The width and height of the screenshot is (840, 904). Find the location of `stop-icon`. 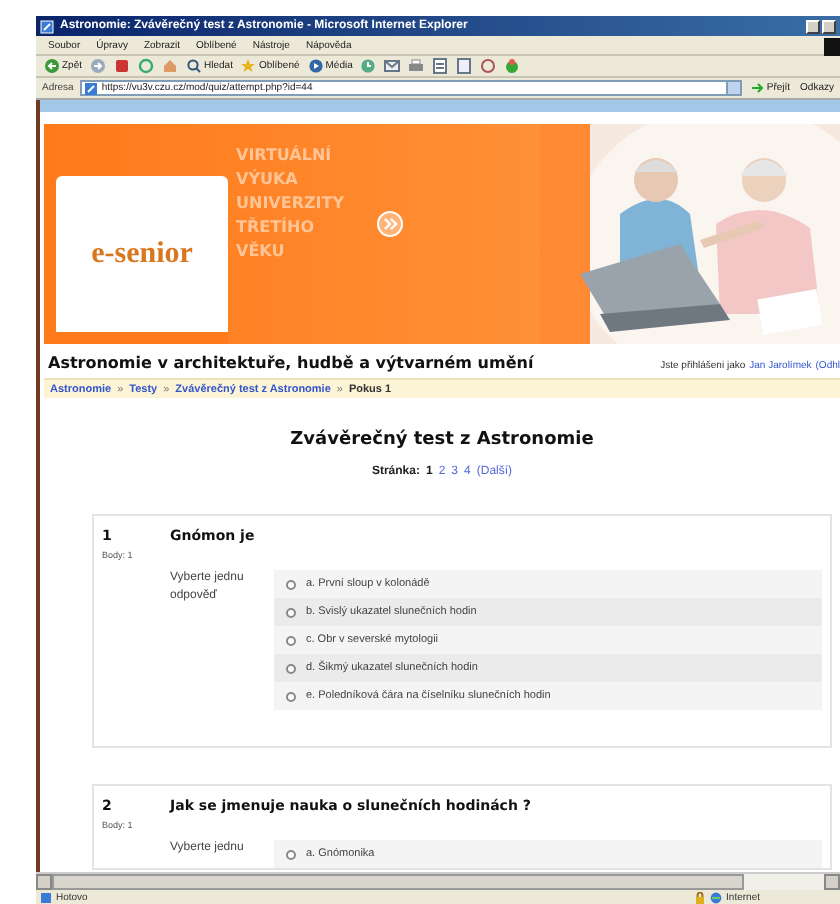

stop-icon is located at coordinates (122, 66).